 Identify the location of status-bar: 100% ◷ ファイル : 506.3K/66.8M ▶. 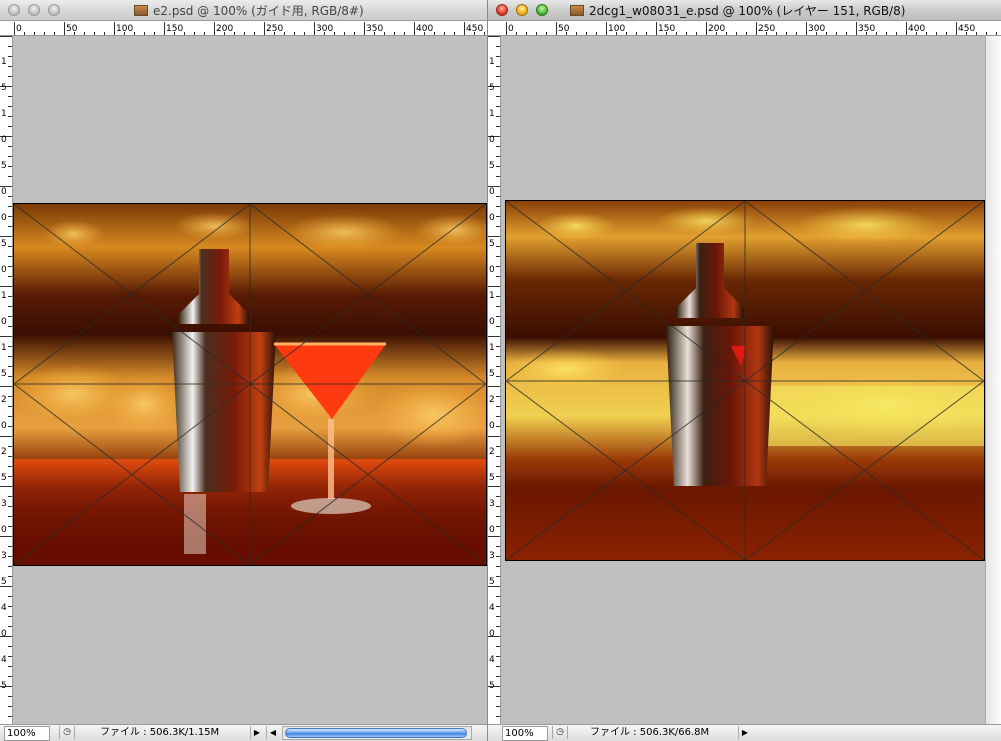
(744, 732).